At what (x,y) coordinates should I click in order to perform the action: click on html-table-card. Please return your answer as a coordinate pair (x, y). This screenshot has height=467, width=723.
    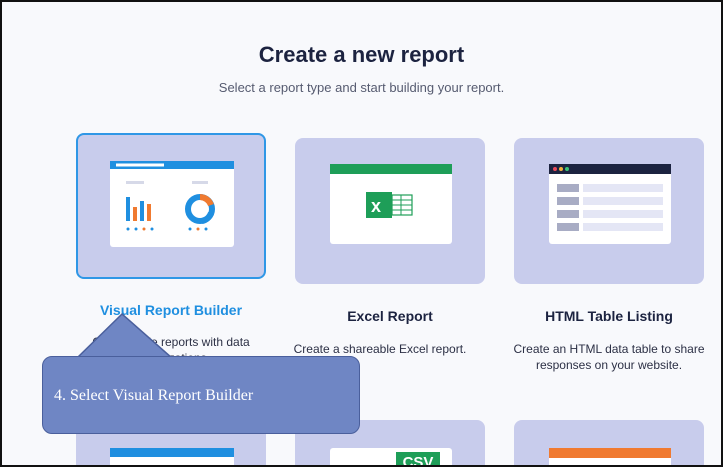
    Looking at the image, I should click on (609, 211).